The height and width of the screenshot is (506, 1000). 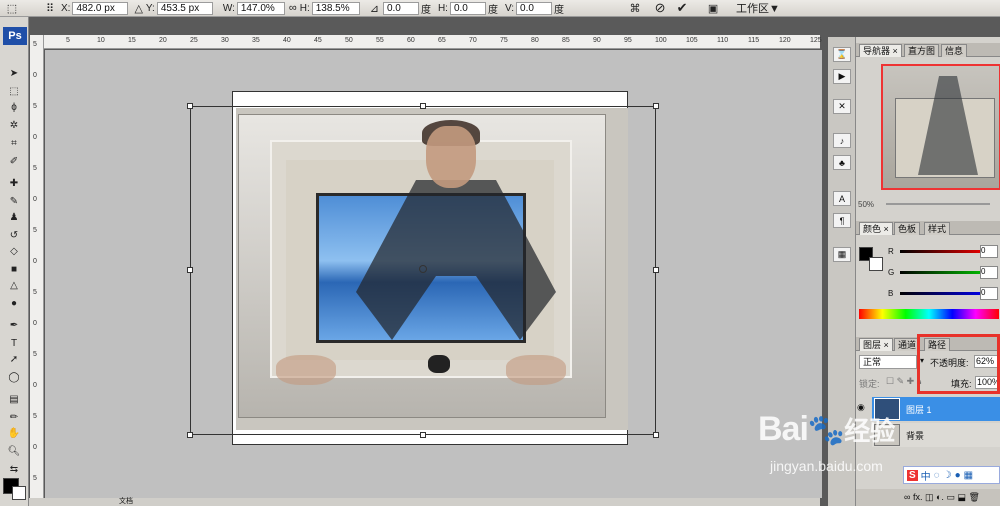 What do you see at coordinates (968, 475) in the screenshot?
I see `ime-keyboard-icon: ▦` at bounding box center [968, 475].